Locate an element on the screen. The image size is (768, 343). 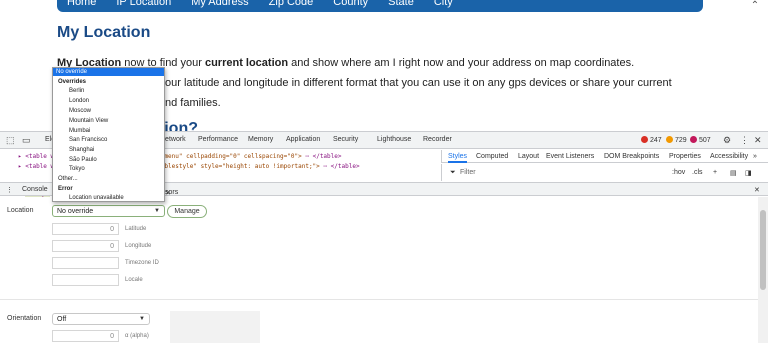
alpha-input: 0 is located at coordinates (85, 336).